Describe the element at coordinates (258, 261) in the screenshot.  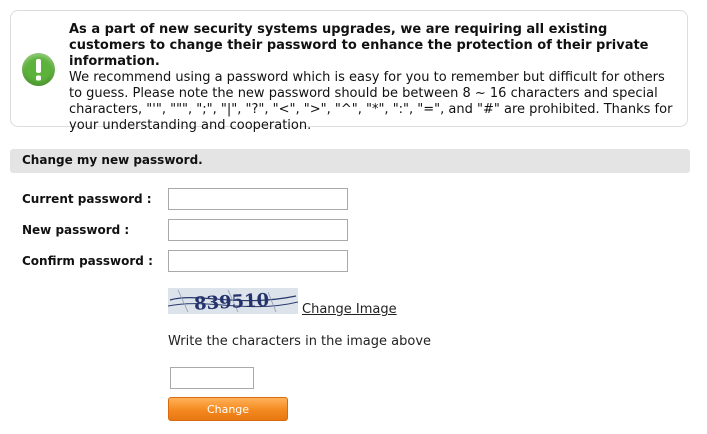
I see `confirm-password-input` at that location.